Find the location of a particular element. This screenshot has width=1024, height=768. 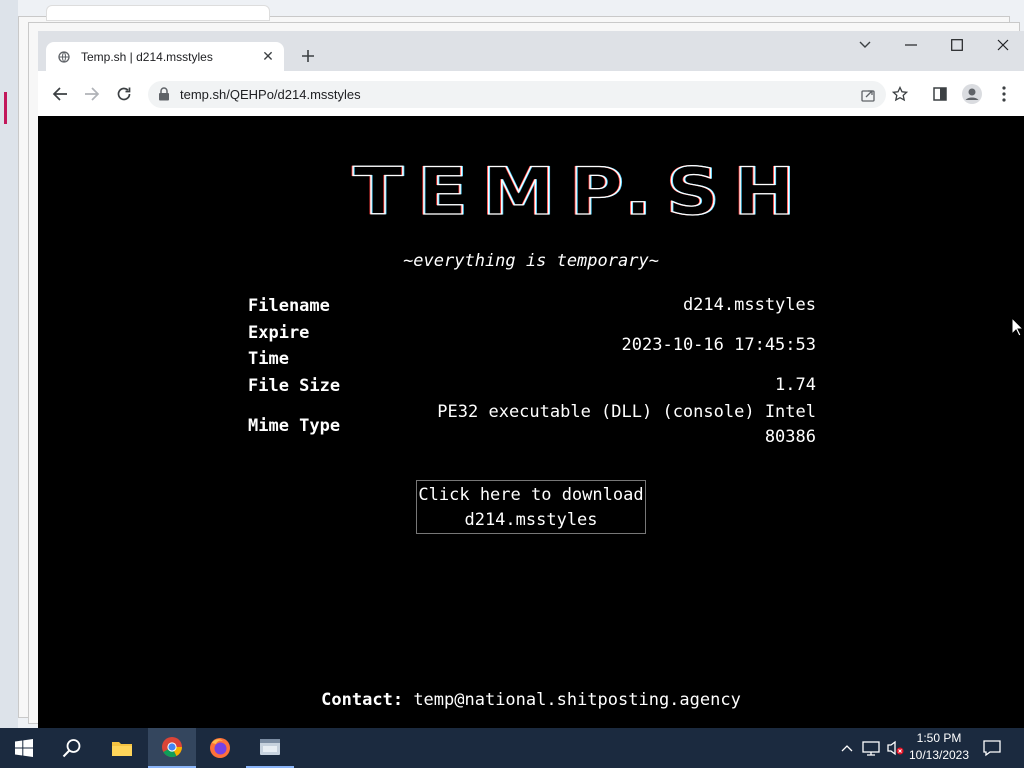

lock-icon is located at coordinates (164, 96).